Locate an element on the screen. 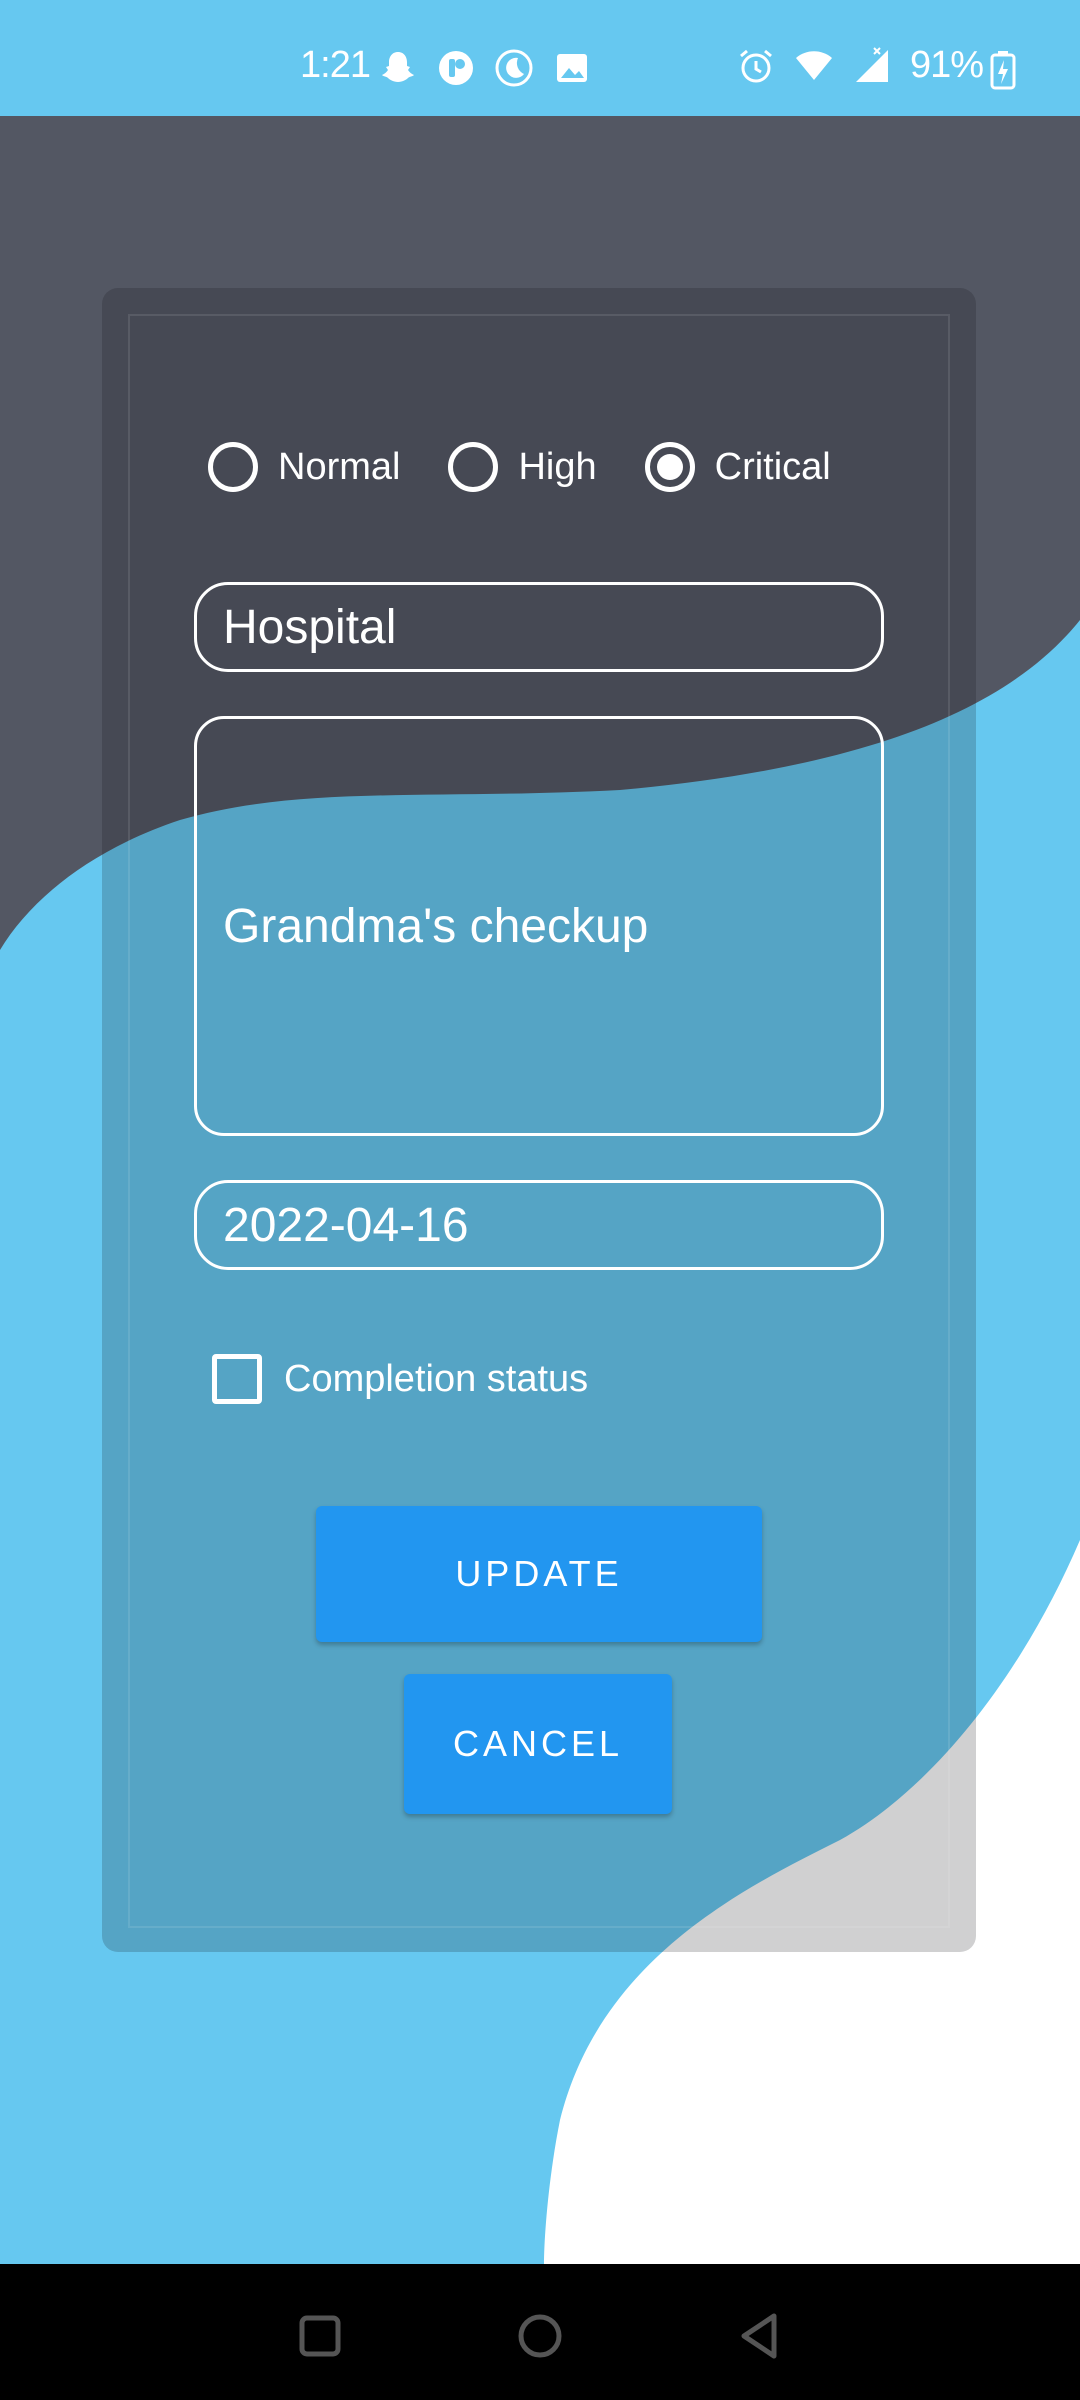  completion-checkbox is located at coordinates (237, 1379).